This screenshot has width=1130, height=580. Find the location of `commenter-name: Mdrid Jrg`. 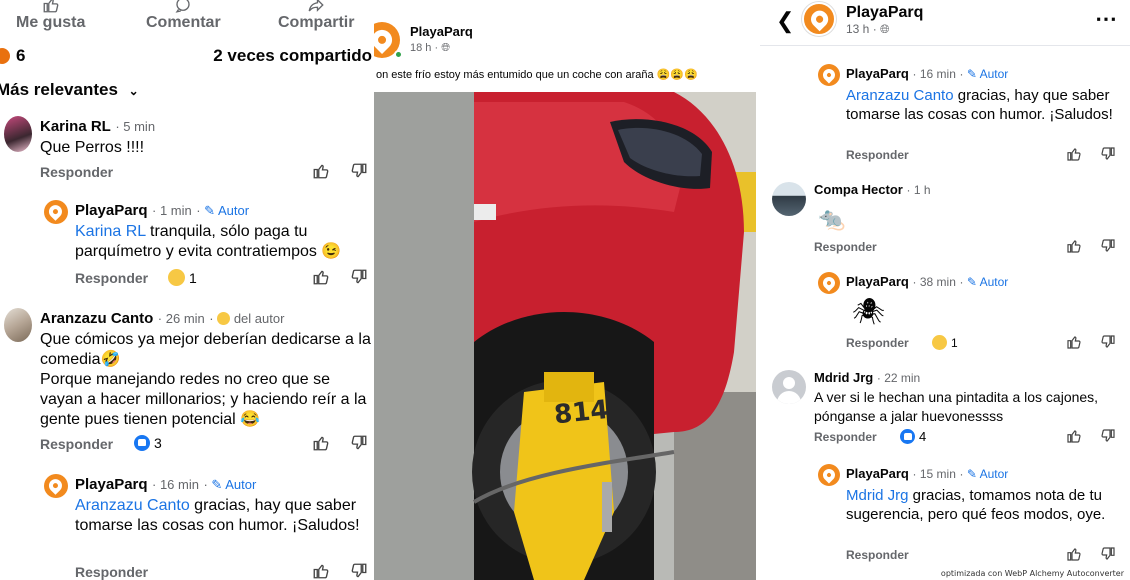

commenter-name: Mdrid Jrg is located at coordinates (843, 377).